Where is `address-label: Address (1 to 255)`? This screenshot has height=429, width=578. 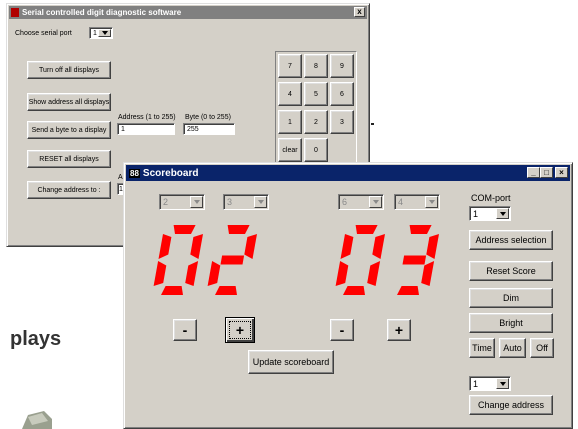 address-label: Address (1 to 255) is located at coordinates (147, 117).